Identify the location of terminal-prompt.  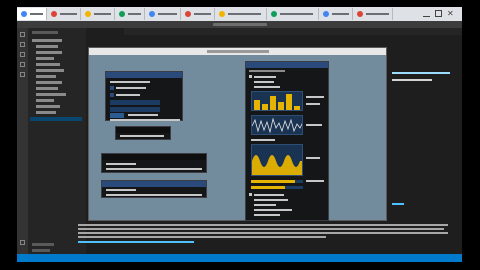
(136, 242).